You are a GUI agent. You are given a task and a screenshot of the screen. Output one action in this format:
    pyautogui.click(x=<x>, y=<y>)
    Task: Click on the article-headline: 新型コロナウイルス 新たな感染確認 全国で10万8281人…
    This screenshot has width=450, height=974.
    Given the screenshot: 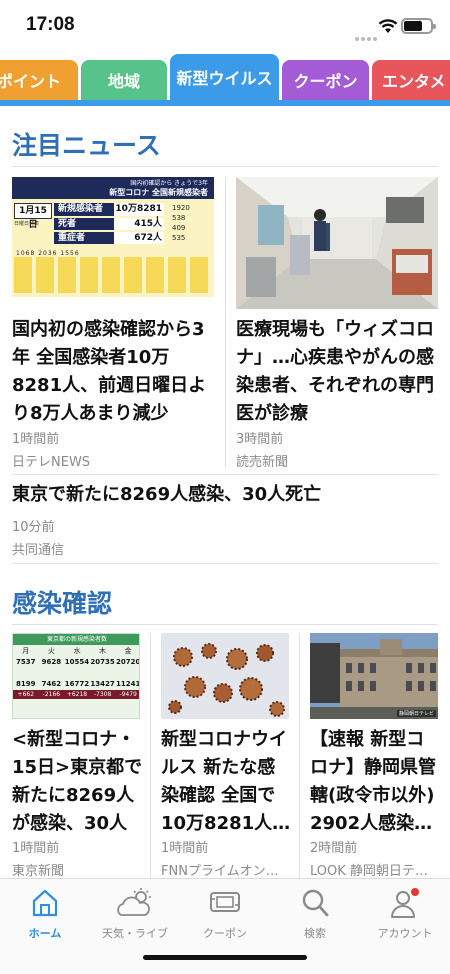 What is the action you would take?
    pyautogui.click(x=227, y=779)
    